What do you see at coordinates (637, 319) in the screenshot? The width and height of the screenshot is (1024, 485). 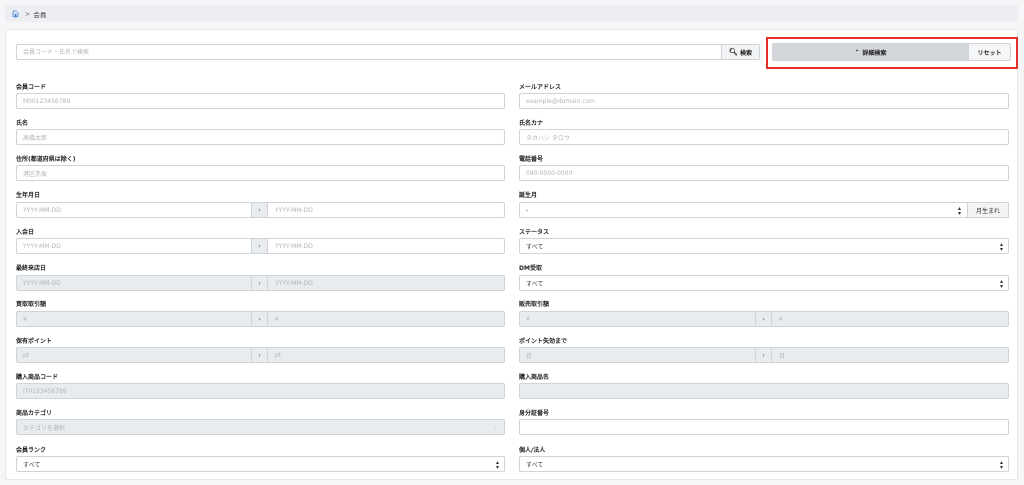 I see `sales-amount-from-input: ¥` at bounding box center [637, 319].